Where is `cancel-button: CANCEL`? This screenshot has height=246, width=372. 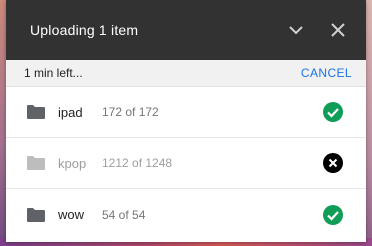 cancel-button: CANCEL is located at coordinates (326, 73).